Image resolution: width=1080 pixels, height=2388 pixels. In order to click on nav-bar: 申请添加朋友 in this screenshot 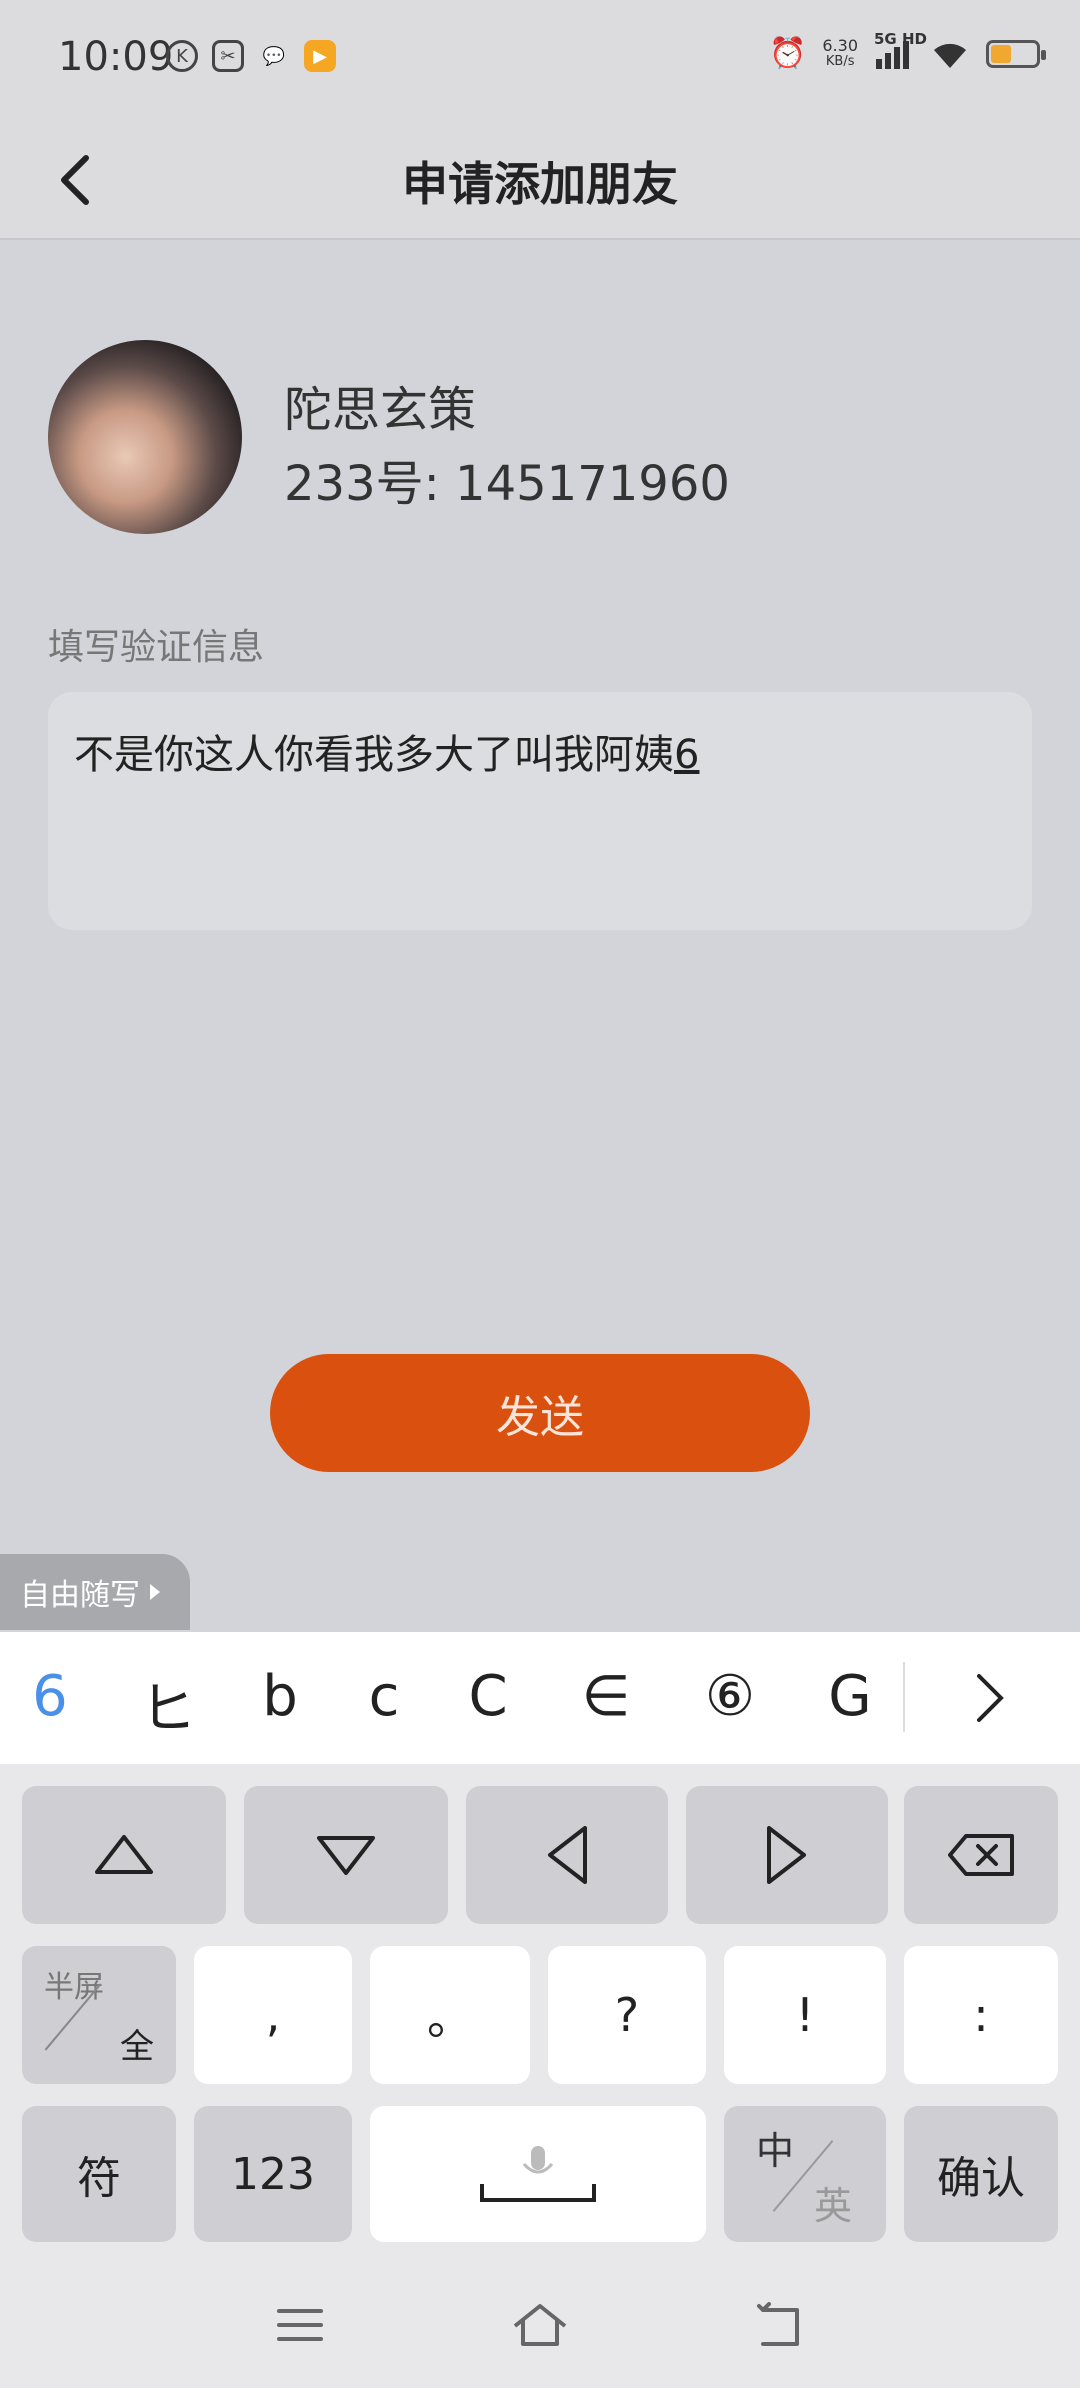, I will do `click(540, 180)`.